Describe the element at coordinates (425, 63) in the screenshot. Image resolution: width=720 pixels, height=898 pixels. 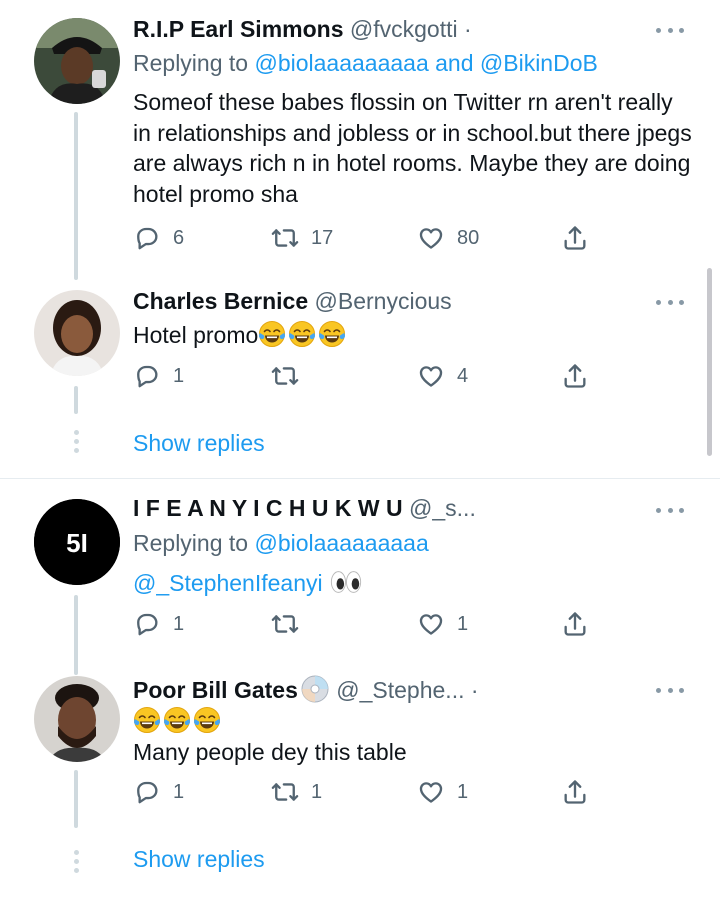
I see `replying-mentions: @biolaaaaaaaaa and @BikinDoB` at that location.